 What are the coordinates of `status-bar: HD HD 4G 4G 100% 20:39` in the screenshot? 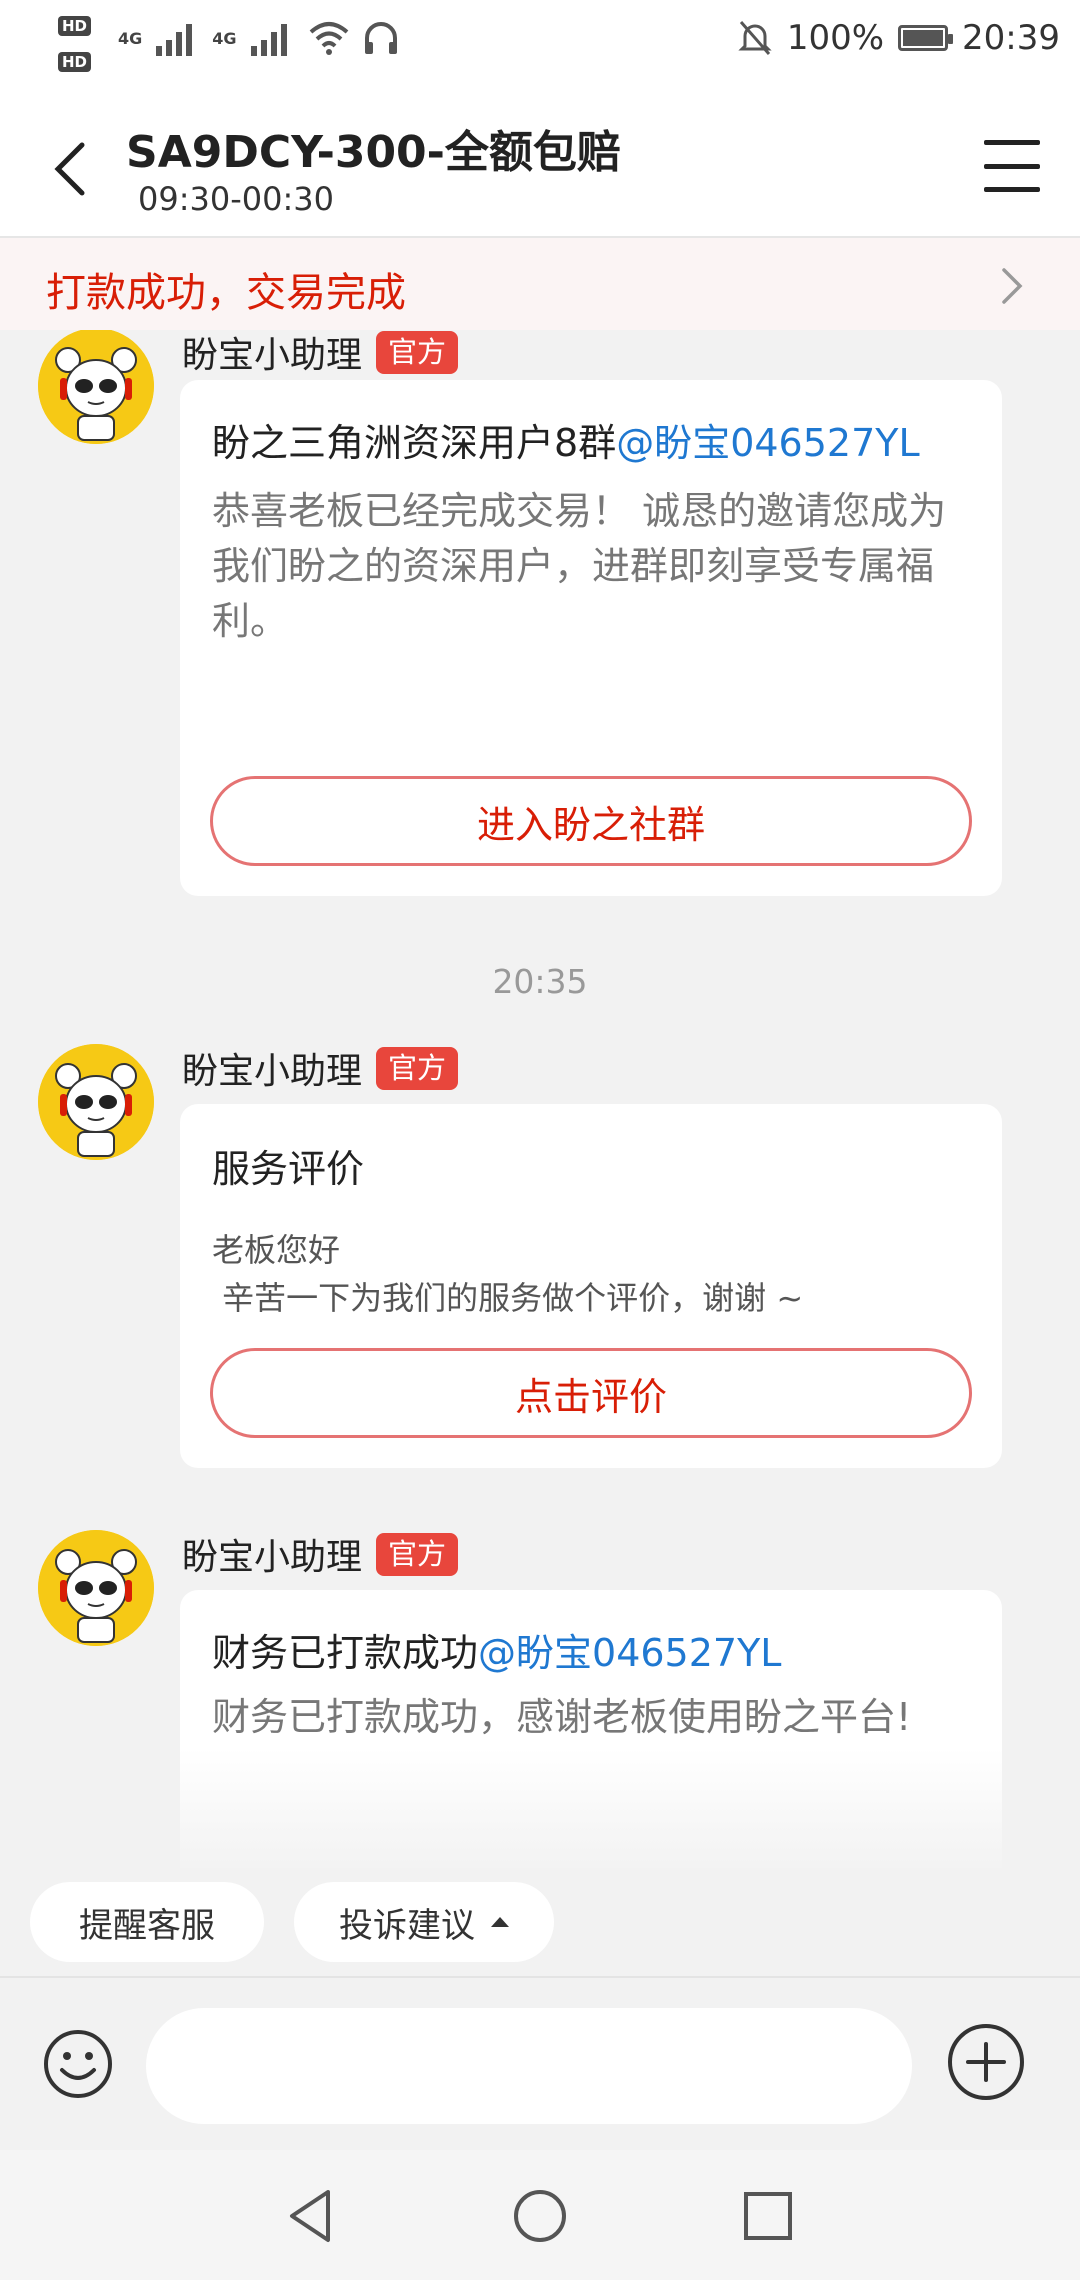 It's located at (540, 48).